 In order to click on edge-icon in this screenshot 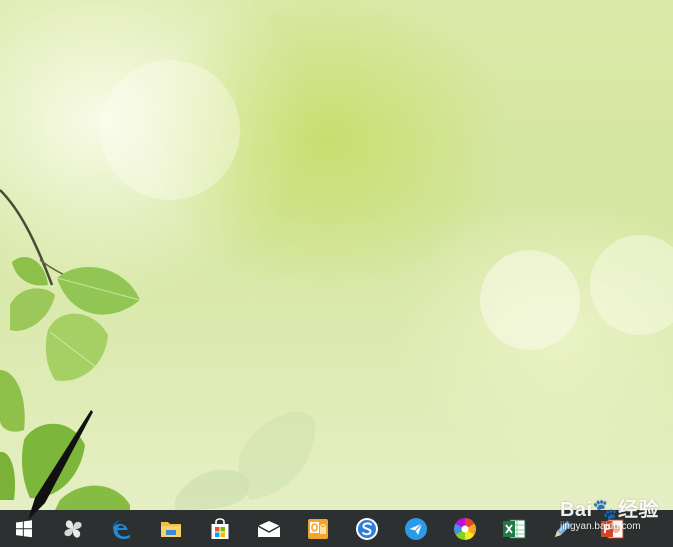, I will do `click(121, 529)`.